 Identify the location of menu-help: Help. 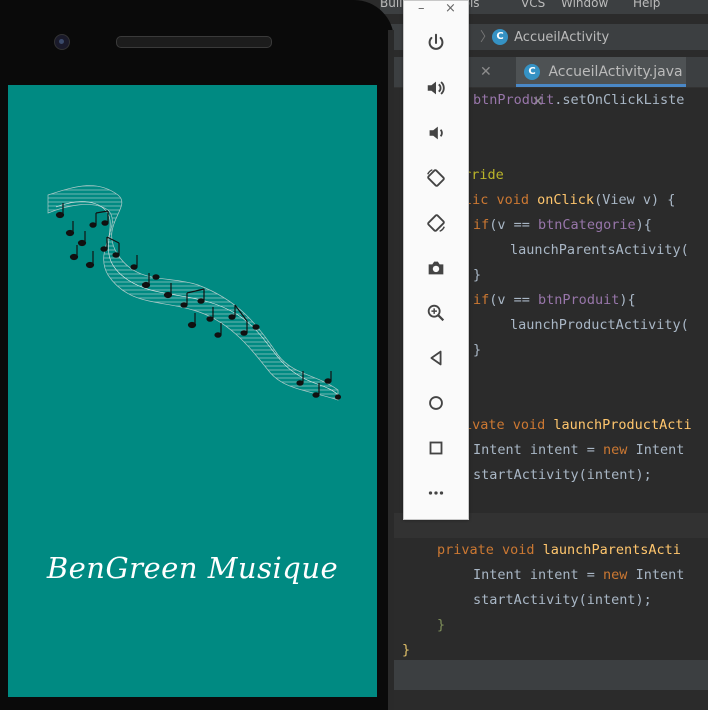
(646, 4).